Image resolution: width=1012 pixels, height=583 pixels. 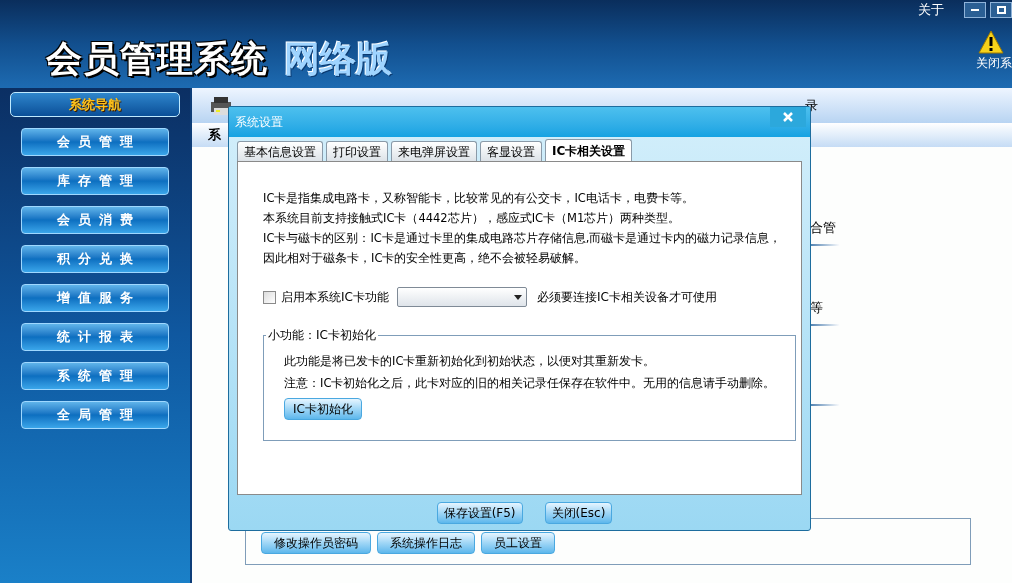 I want to click on sidebar-title: 系统导航, so click(x=95, y=104).